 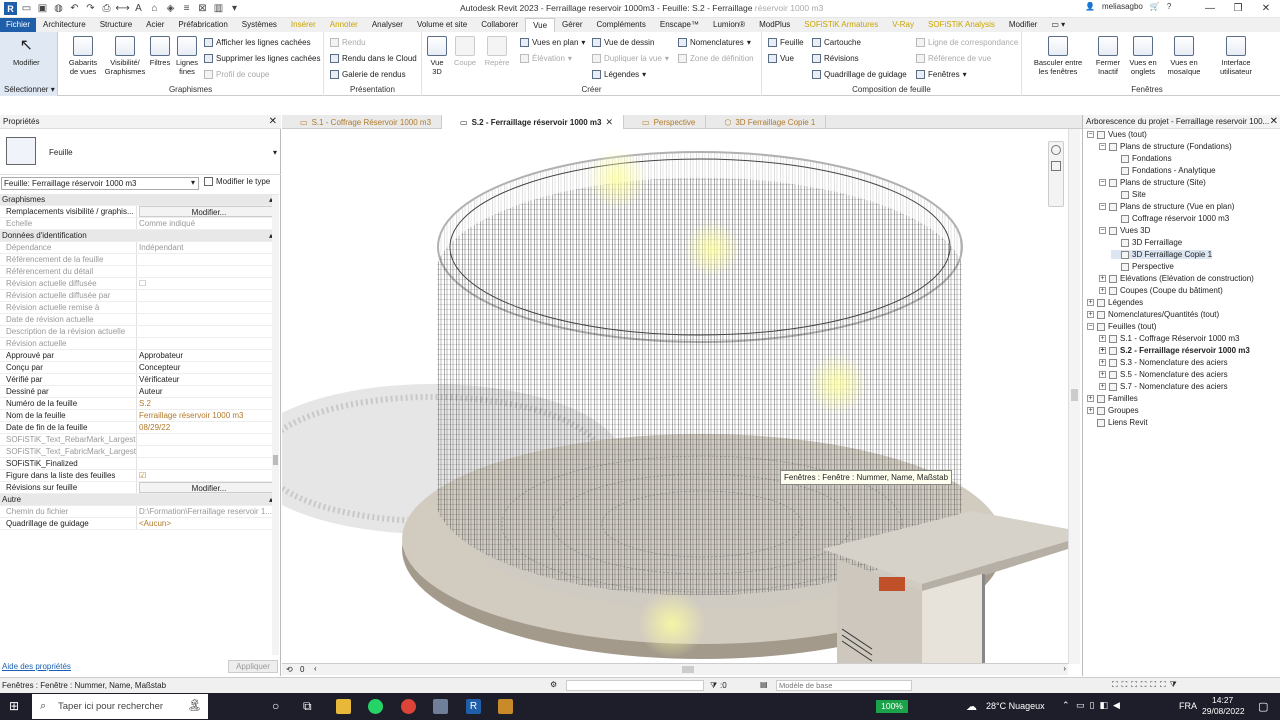 What do you see at coordinates (343, 706) in the screenshot?
I see `file-explorer-icon` at bounding box center [343, 706].